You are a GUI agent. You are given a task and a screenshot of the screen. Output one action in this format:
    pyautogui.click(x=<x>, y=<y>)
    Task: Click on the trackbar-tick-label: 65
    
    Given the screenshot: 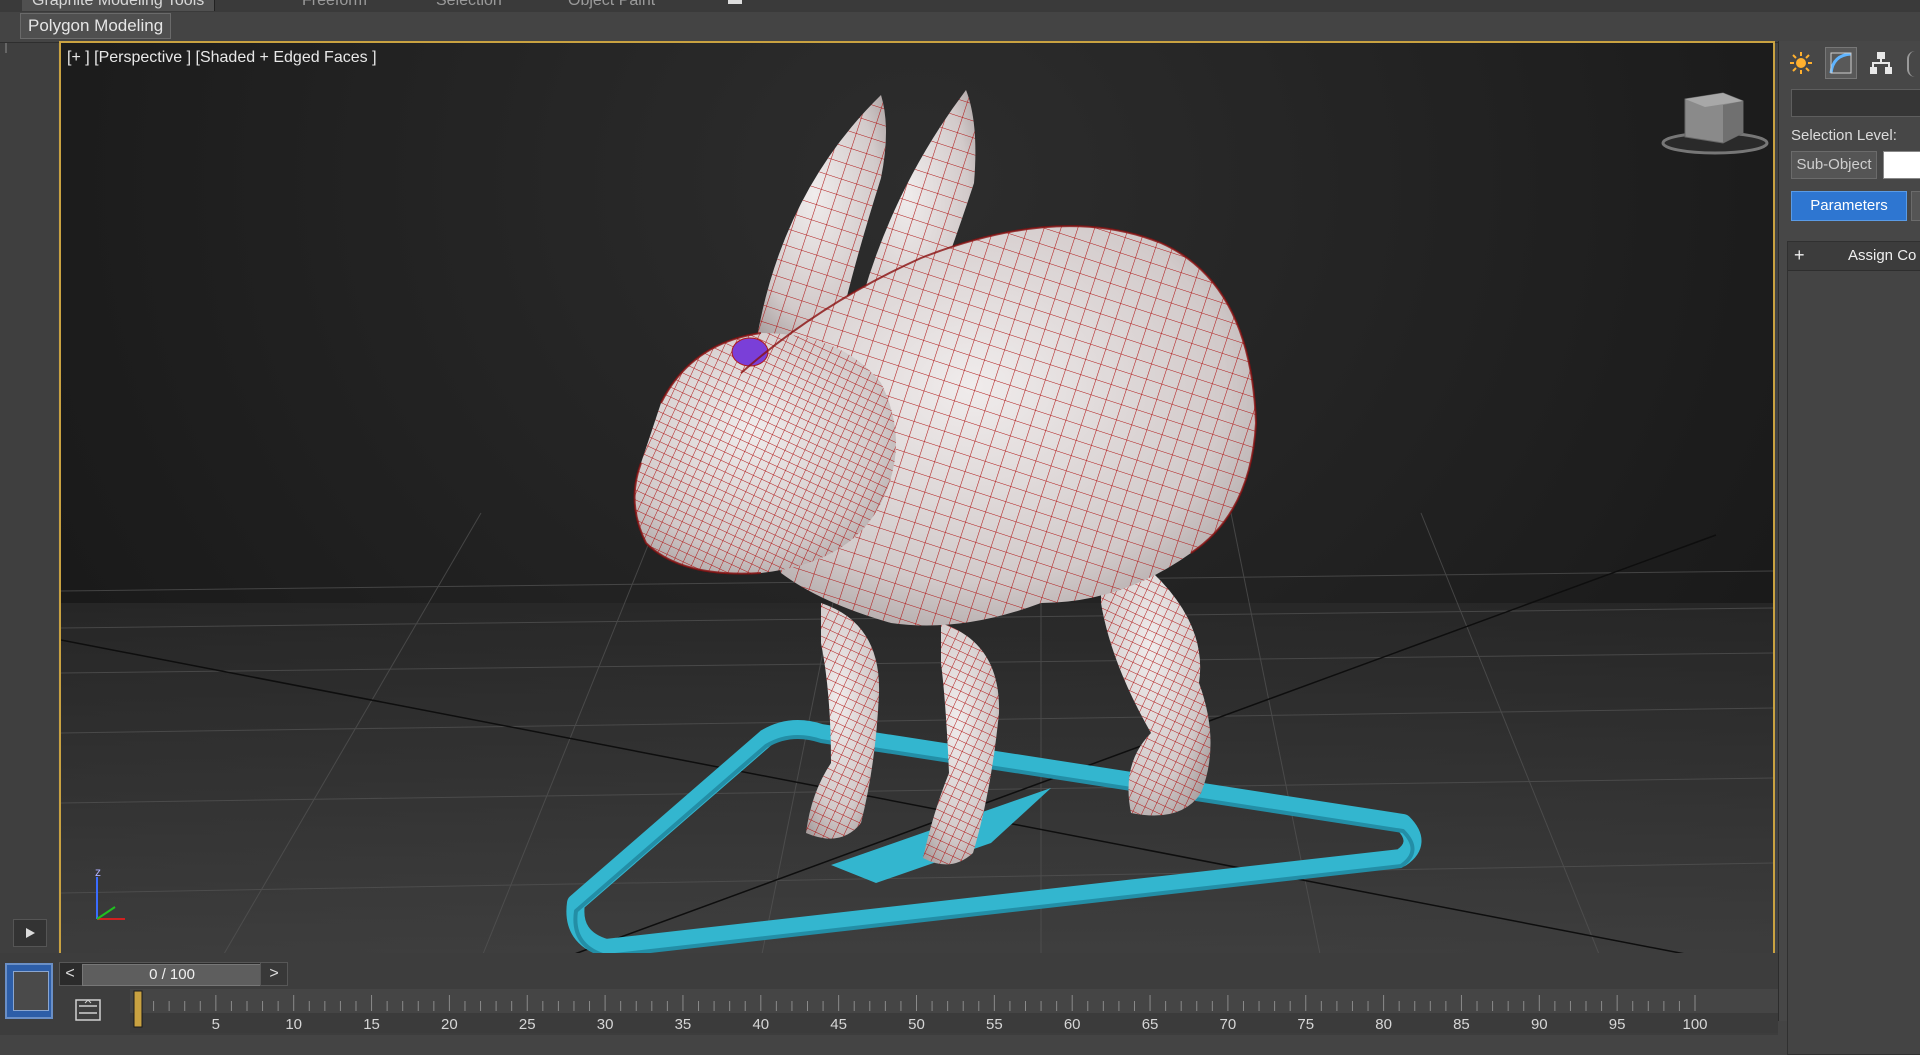 What is the action you would take?
    pyautogui.click(x=1150, y=1024)
    